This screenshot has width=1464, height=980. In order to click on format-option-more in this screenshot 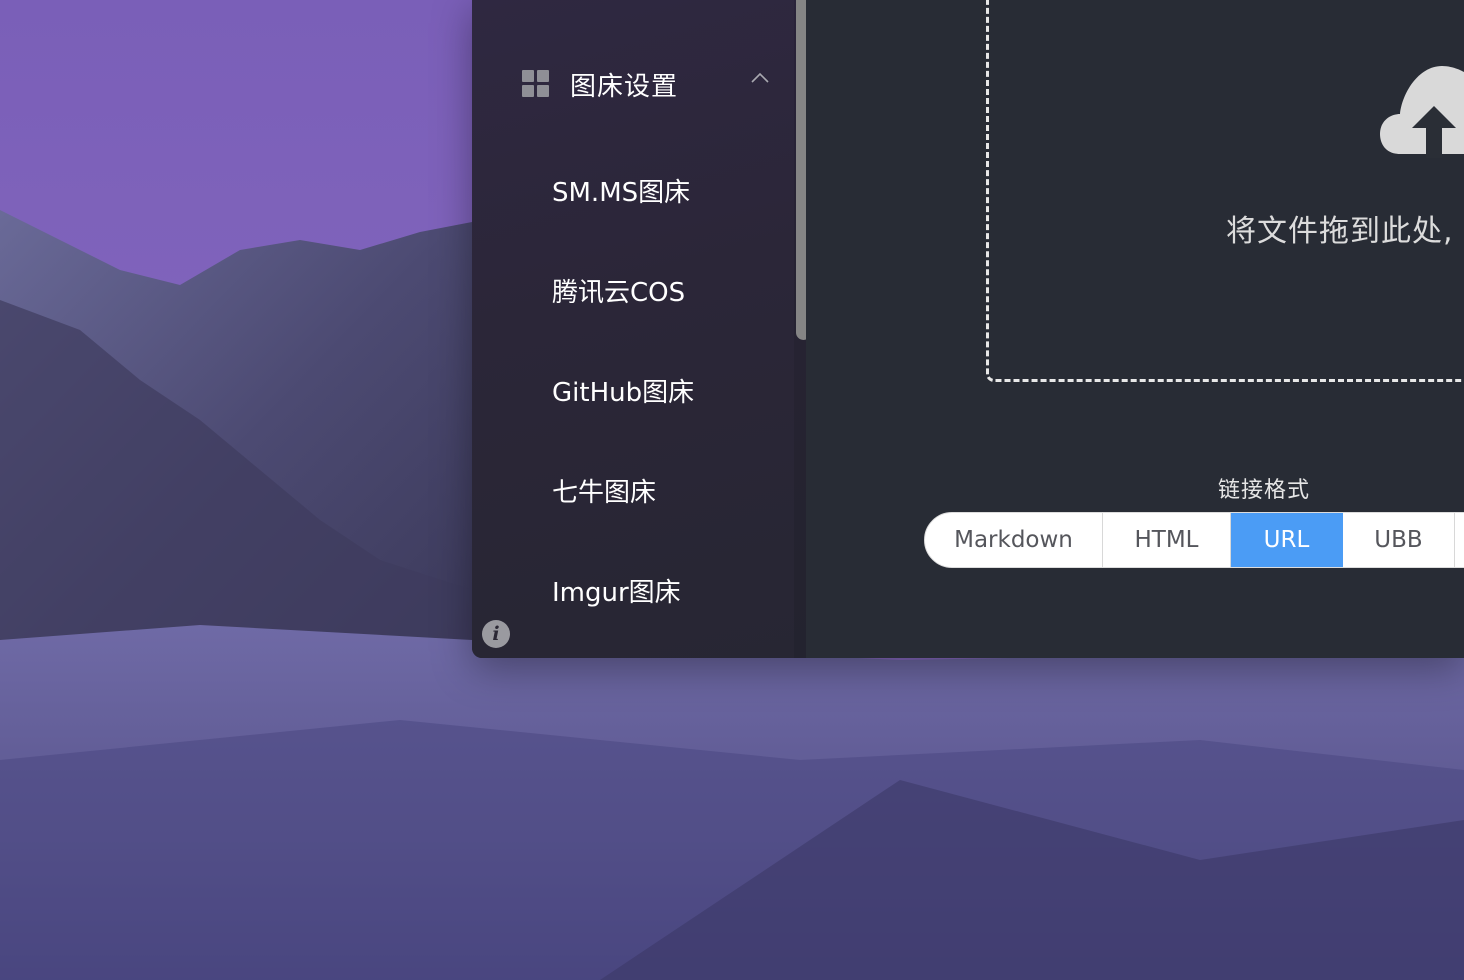, I will do `click(1459, 540)`.